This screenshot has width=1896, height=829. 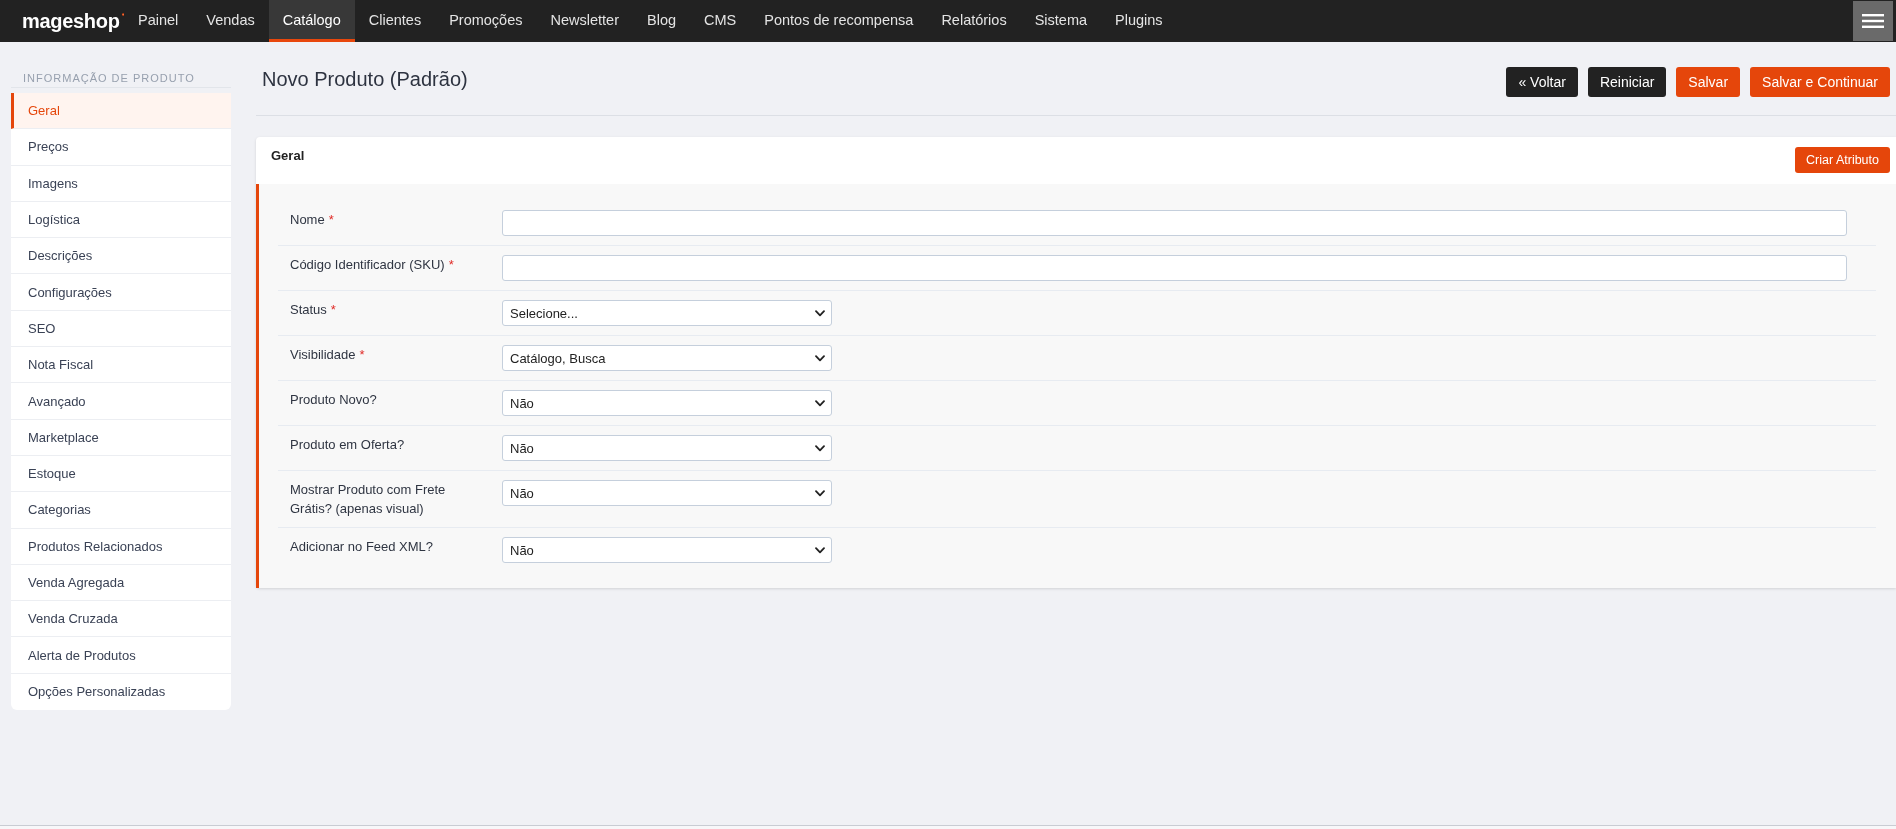 What do you see at coordinates (1061, 21) in the screenshot?
I see `nav-item: Sistema` at bounding box center [1061, 21].